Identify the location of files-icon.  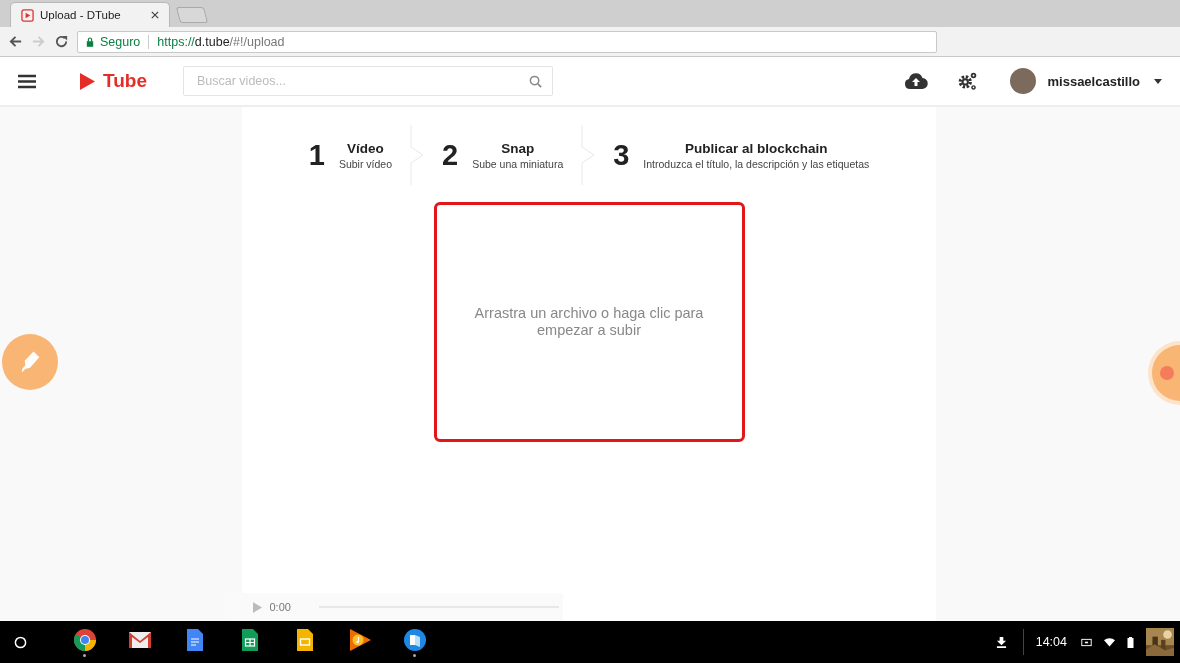
(414, 639).